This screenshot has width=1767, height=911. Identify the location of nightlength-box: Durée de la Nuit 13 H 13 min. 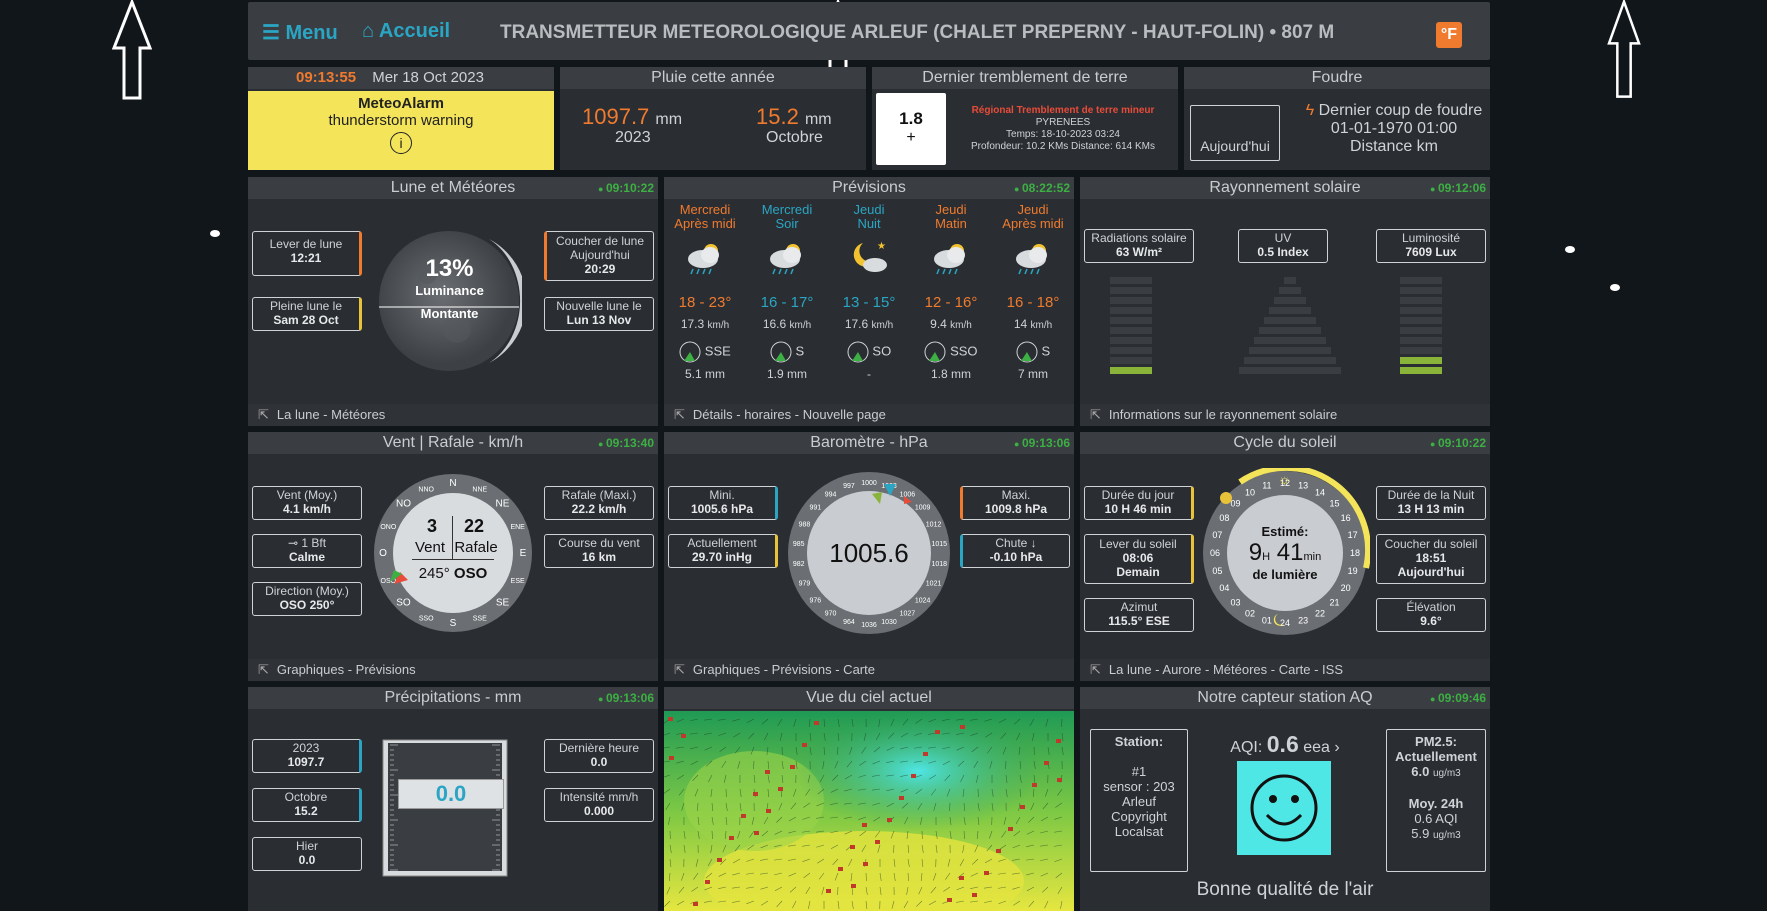
(1431, 503).